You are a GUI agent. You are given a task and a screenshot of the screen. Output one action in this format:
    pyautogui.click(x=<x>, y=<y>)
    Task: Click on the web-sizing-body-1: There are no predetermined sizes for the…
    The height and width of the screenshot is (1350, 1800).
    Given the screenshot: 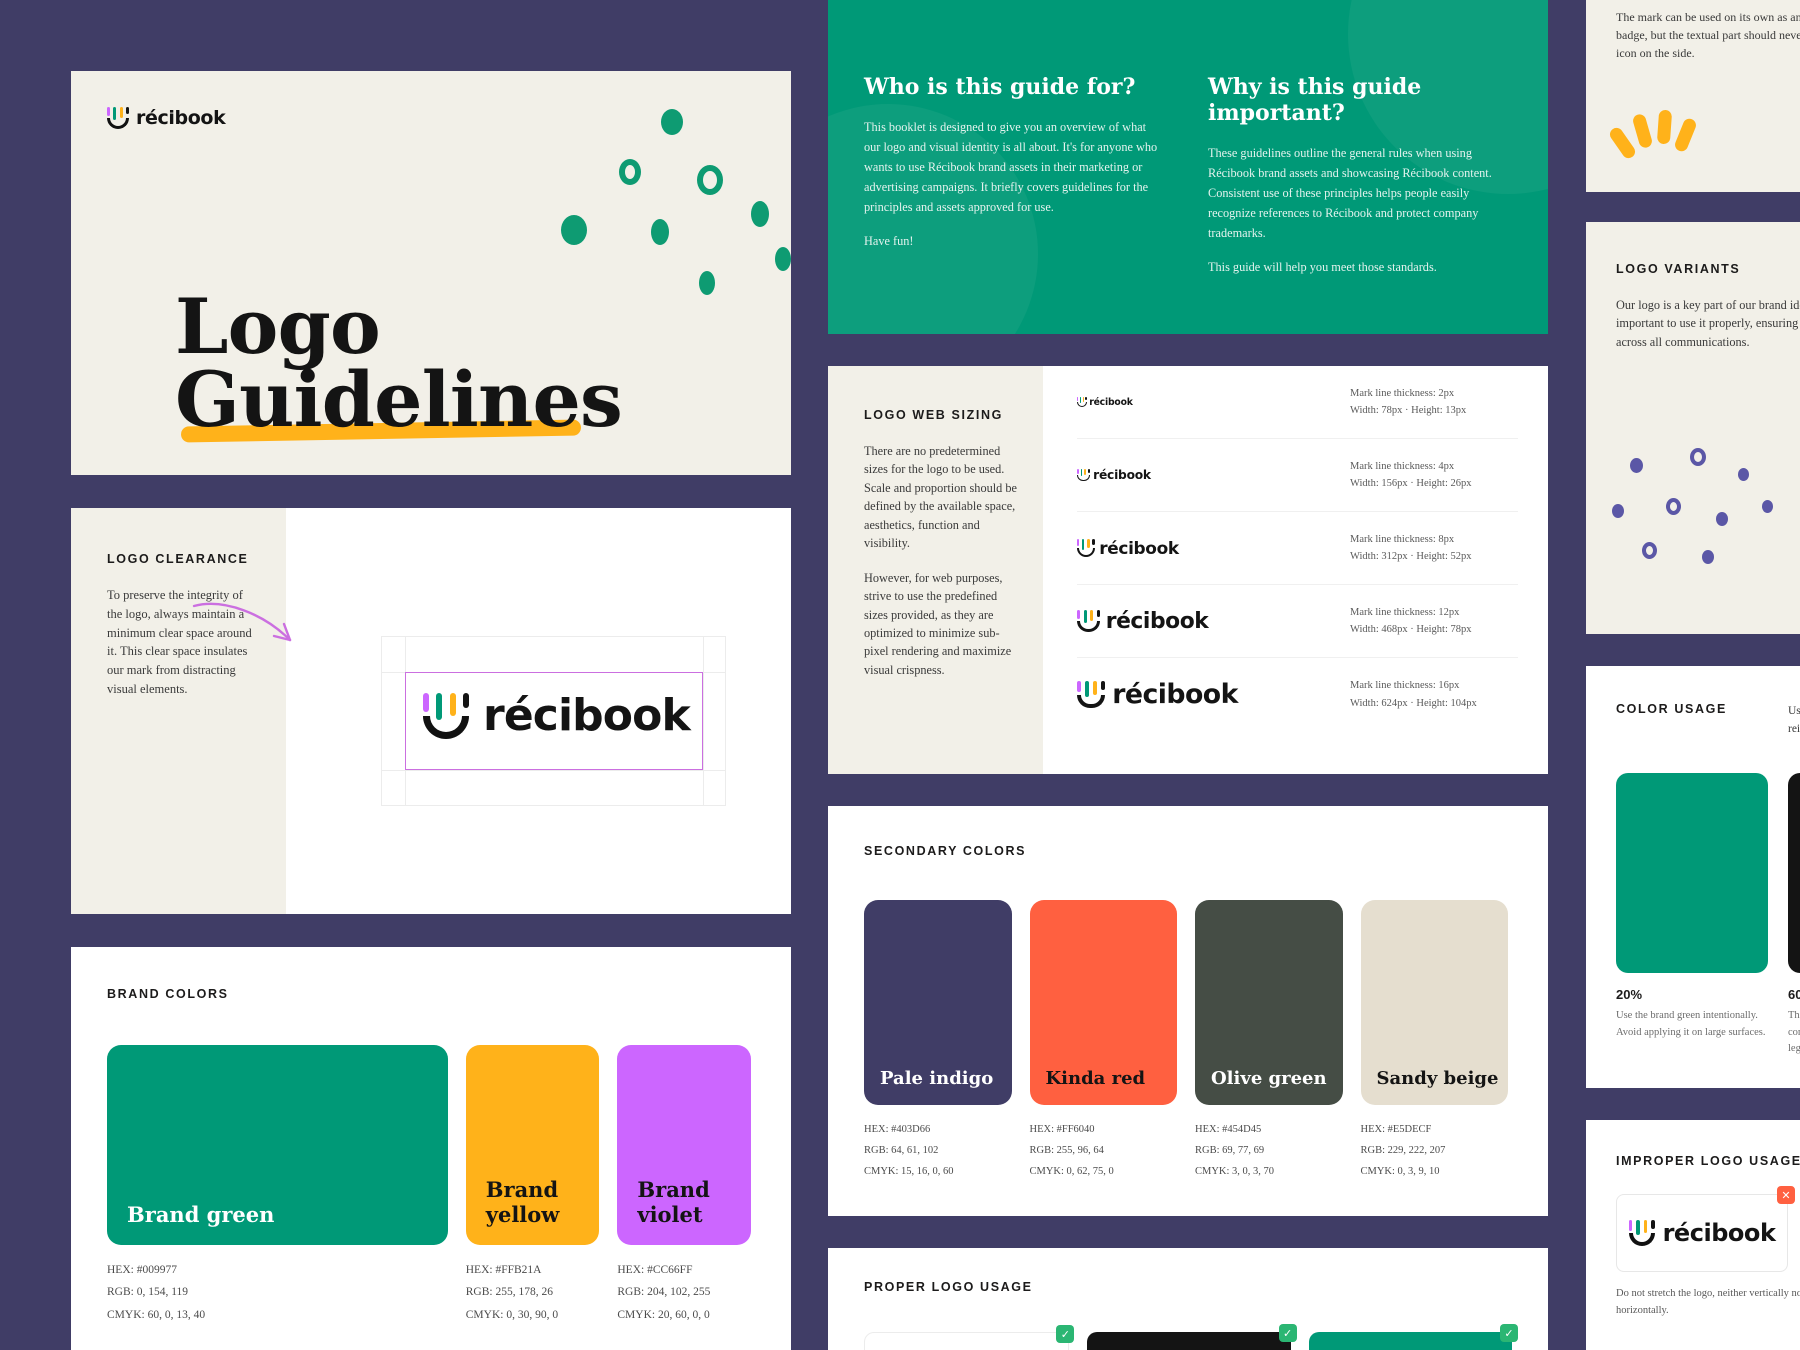 What is the action you would take?
    pyautogui.click(x=940, y=497)
    